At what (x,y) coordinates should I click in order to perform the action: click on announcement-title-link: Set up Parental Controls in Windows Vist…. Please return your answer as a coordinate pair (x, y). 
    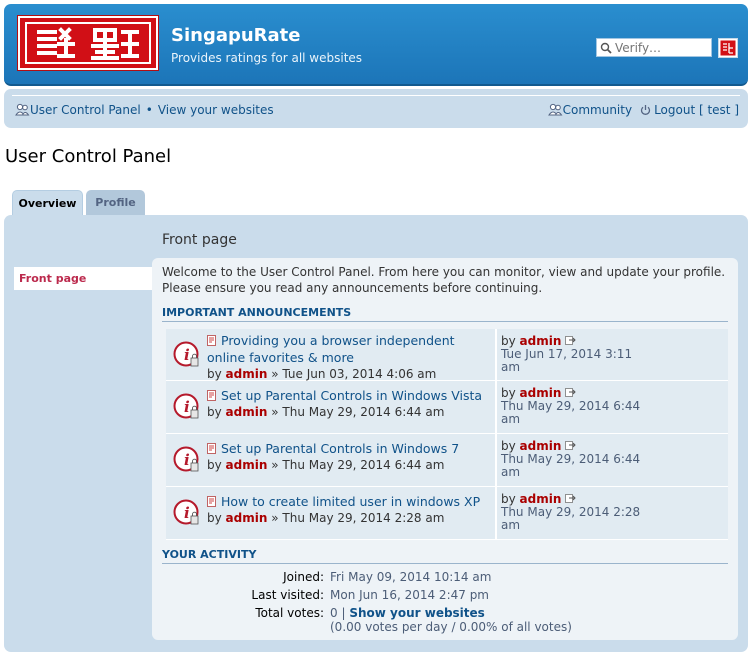
    Looking at the image, I should click on (351, 395).